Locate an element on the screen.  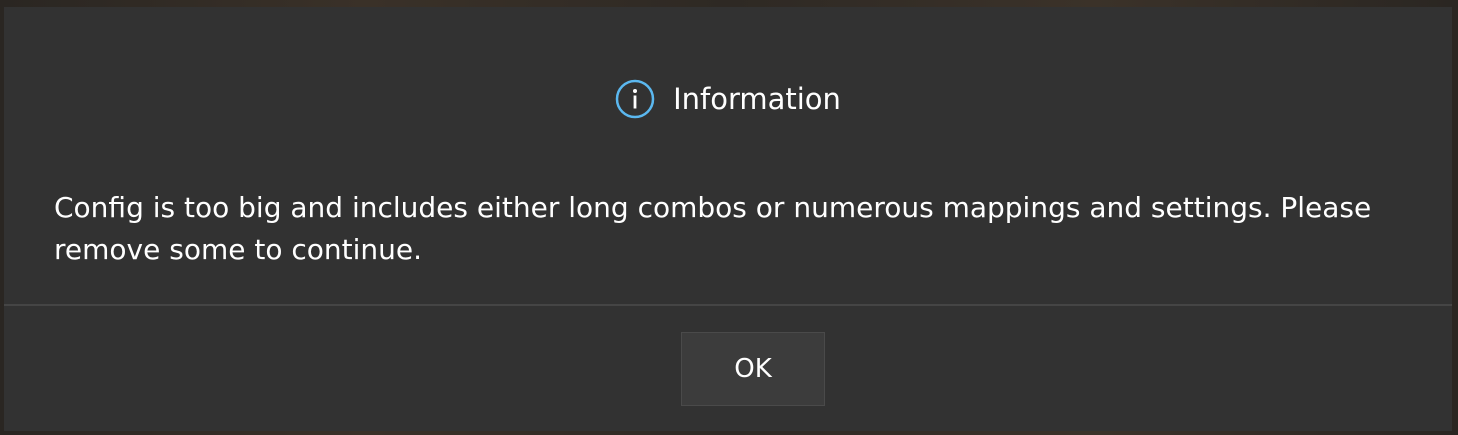
footer-divider is located at coordinates (728, 305).